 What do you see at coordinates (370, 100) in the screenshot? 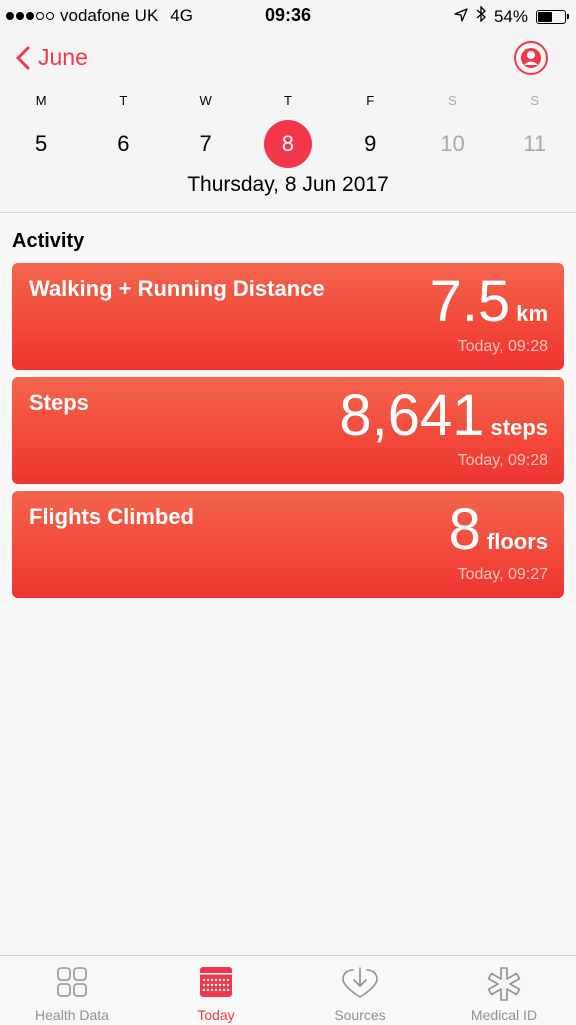
I see `weekday-letter: F` at bounding box center [370, 100].